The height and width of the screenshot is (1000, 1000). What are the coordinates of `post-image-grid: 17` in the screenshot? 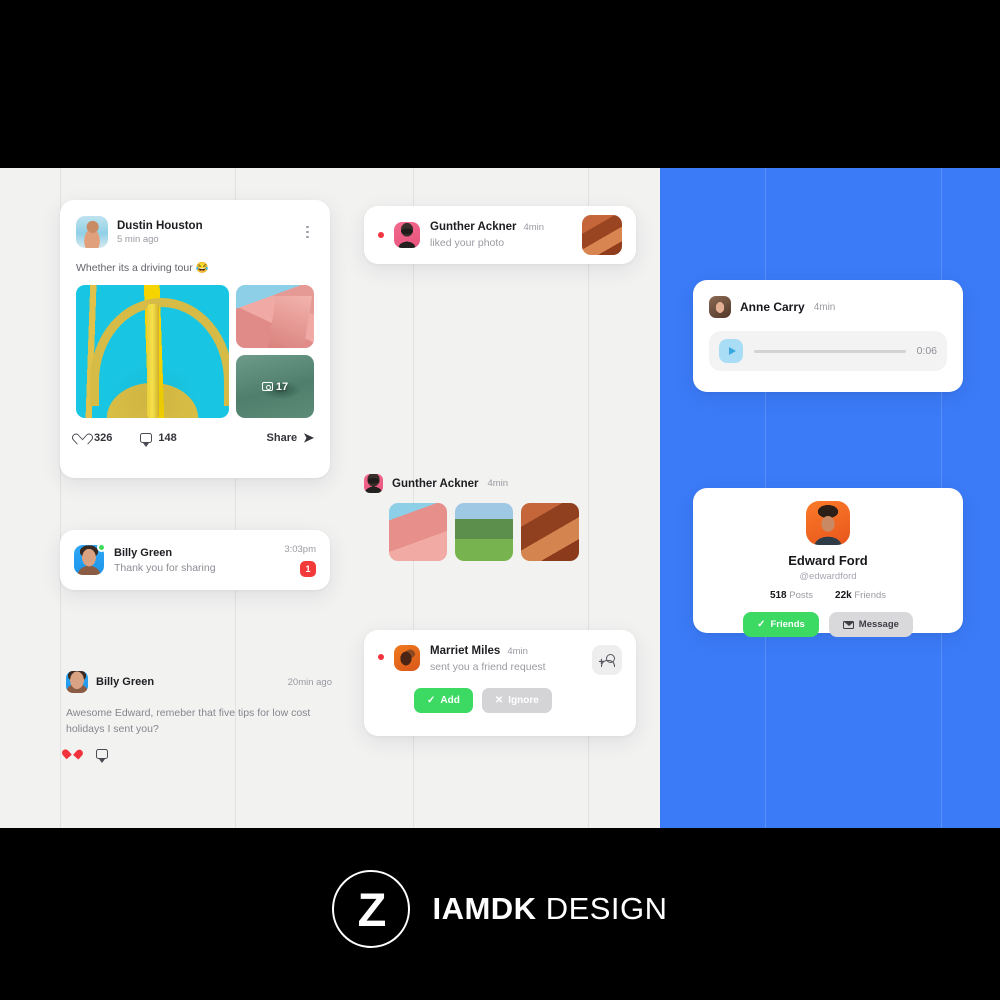 It's located at (195, 351).